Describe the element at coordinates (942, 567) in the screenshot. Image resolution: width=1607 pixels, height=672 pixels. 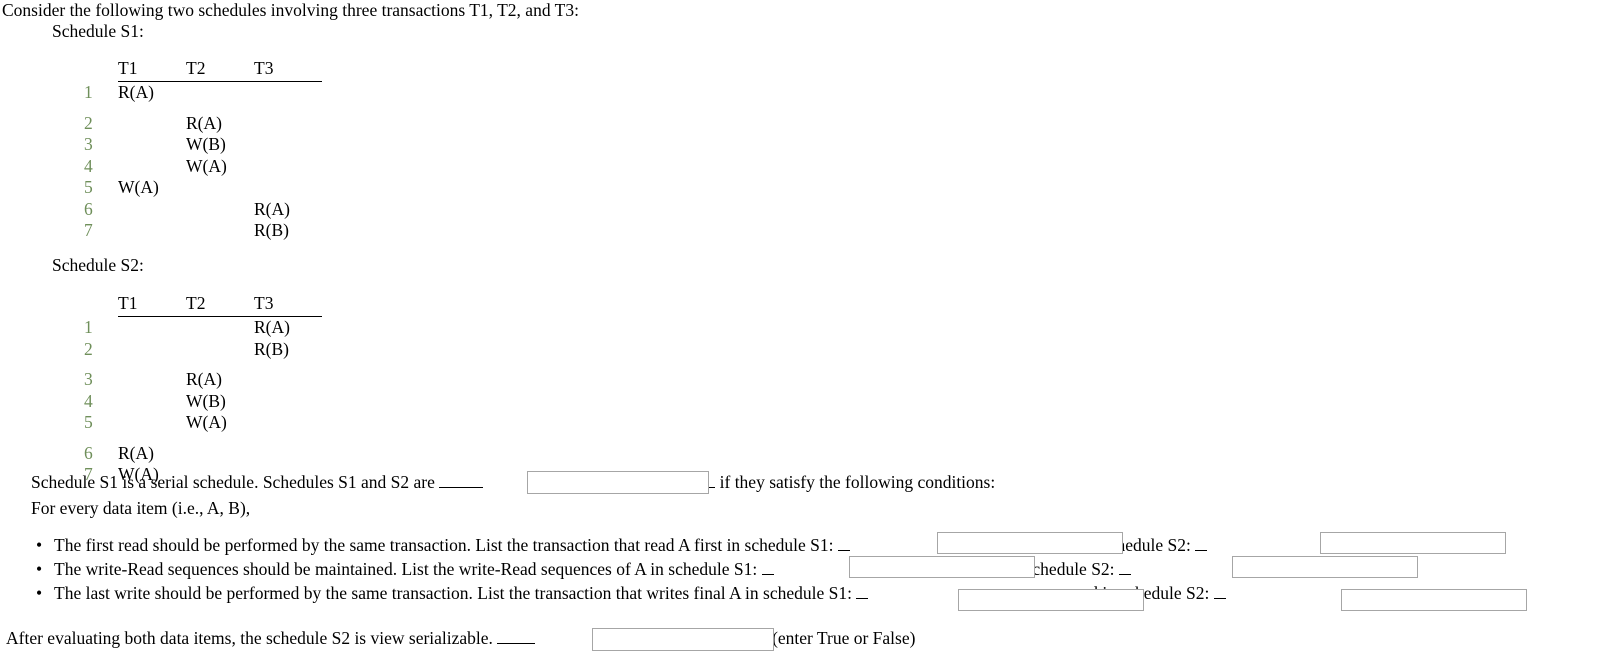
I see `write-read-s1-input` at that location.